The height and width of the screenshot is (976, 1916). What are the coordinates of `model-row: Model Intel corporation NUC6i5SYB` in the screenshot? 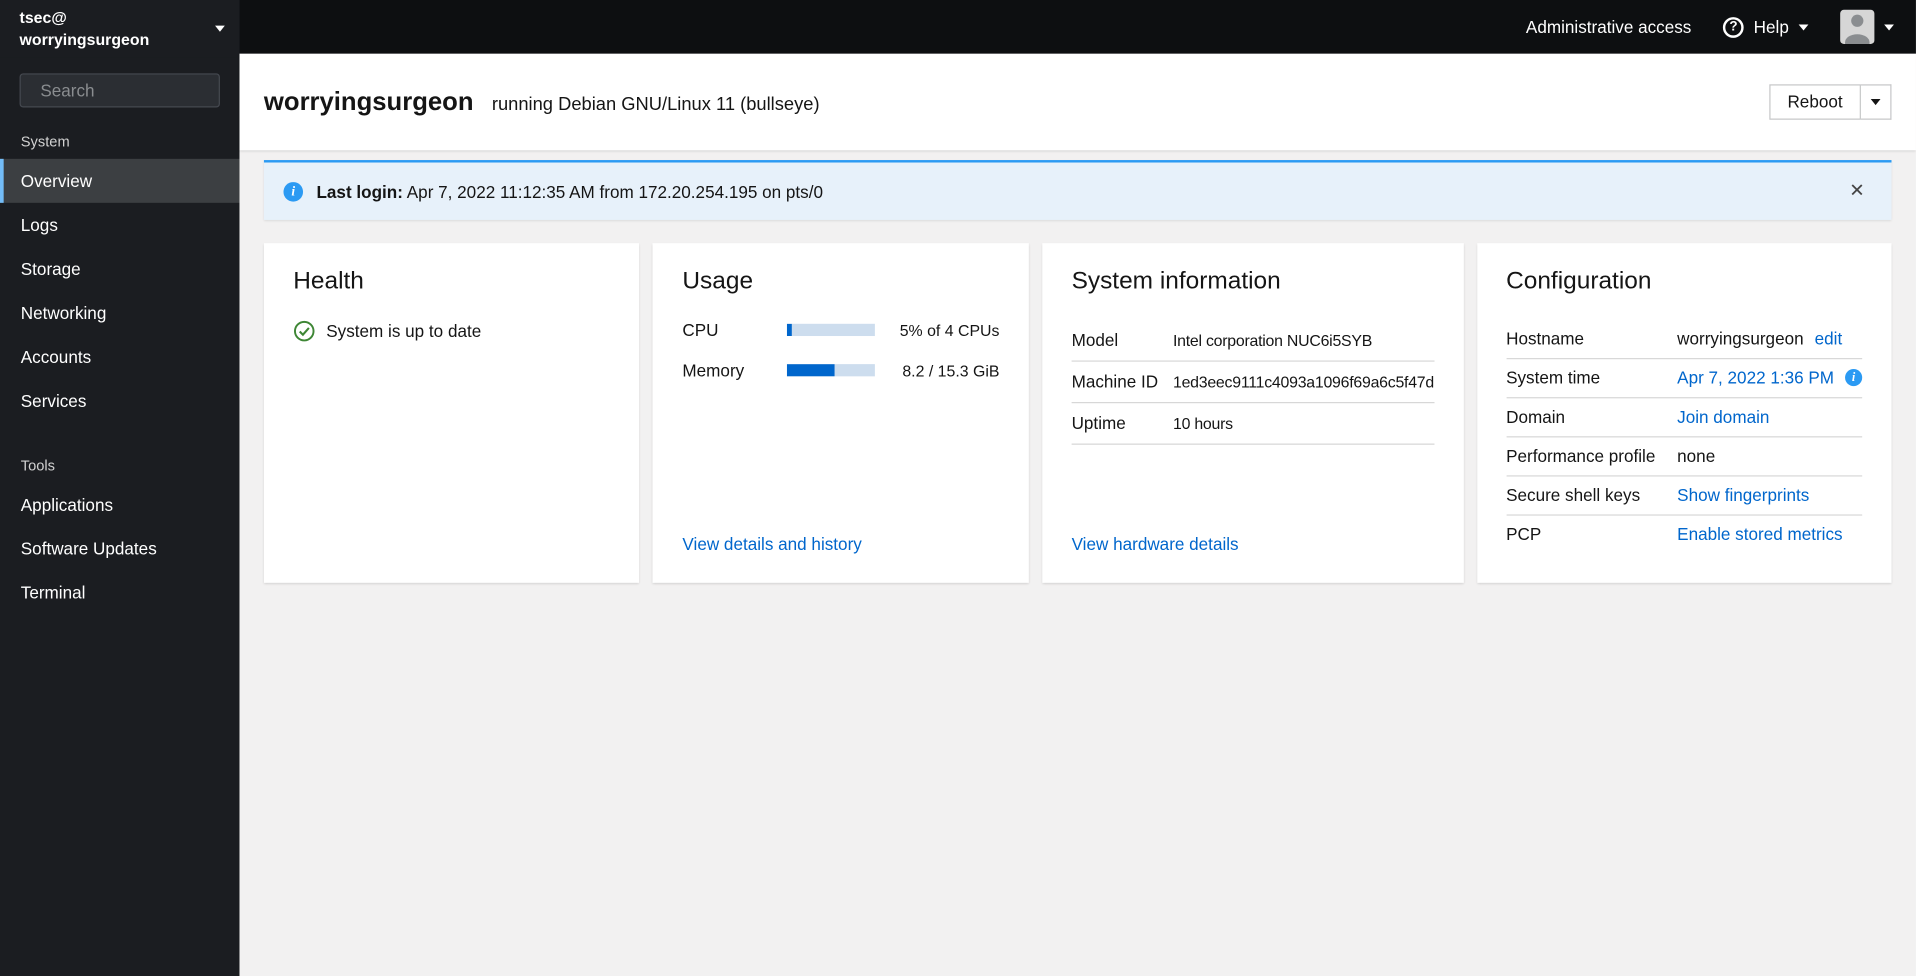 It's located at (1252, 341).